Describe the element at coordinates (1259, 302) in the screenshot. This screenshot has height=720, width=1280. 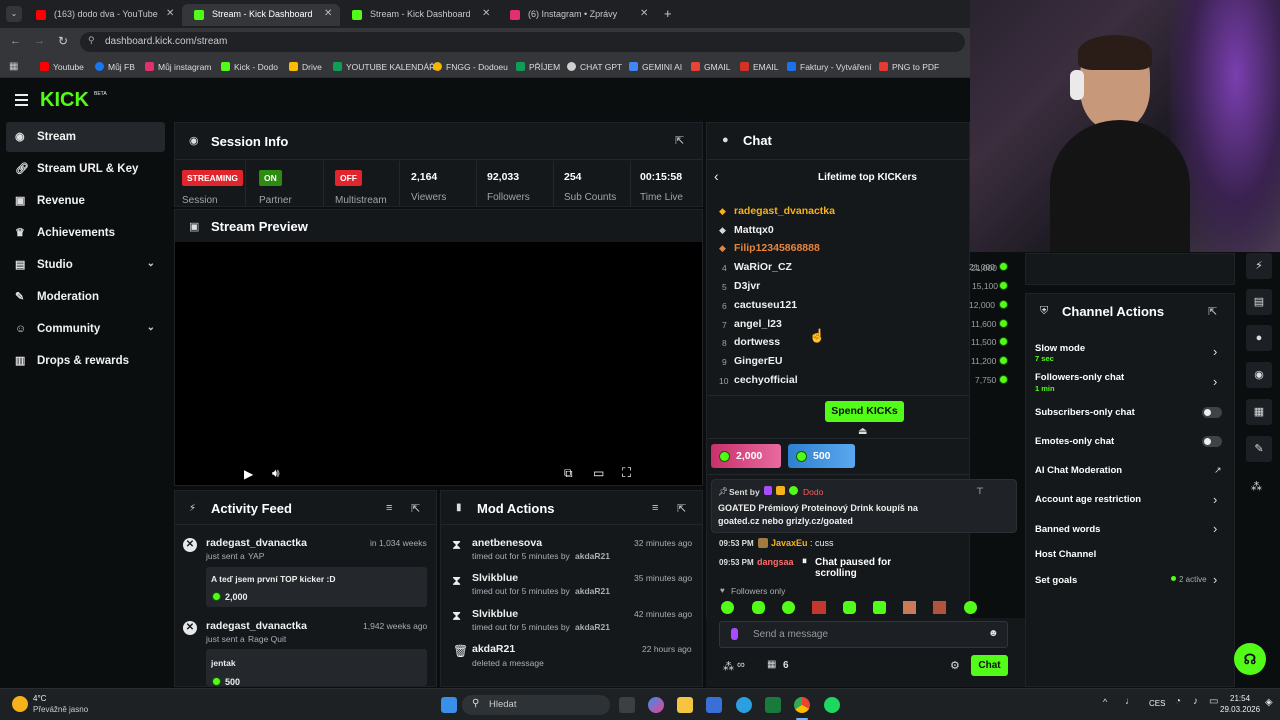
I see `quick-action-doc-icon: ▤` at that location.